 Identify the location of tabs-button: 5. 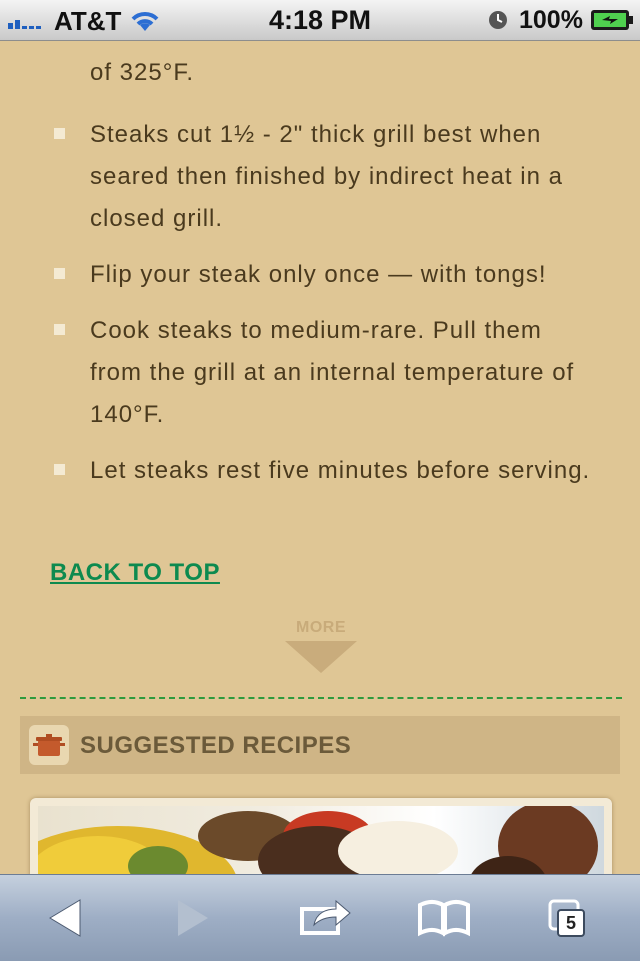
(574, 918).